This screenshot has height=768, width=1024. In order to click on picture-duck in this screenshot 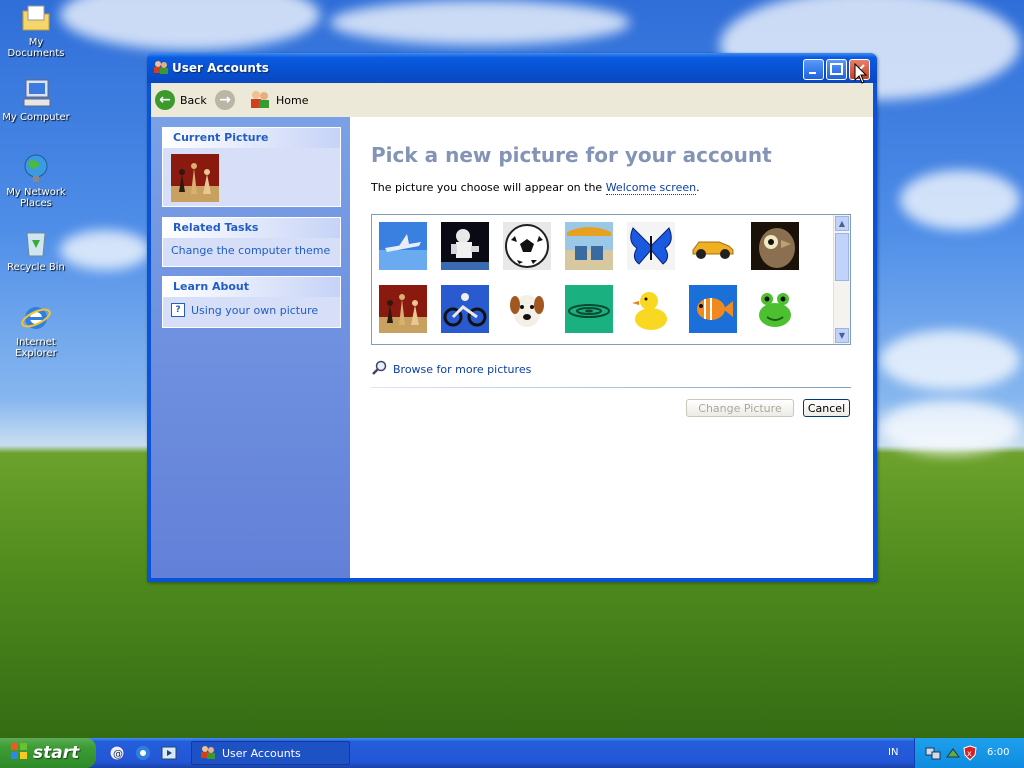, I will do `click(651, 309)`.